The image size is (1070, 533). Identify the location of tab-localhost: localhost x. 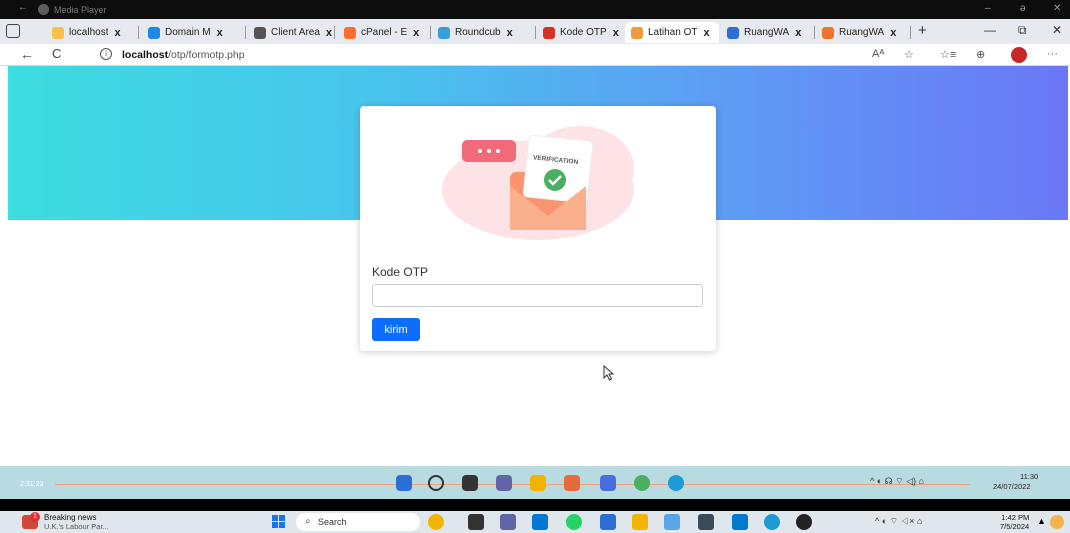
(93, 32).